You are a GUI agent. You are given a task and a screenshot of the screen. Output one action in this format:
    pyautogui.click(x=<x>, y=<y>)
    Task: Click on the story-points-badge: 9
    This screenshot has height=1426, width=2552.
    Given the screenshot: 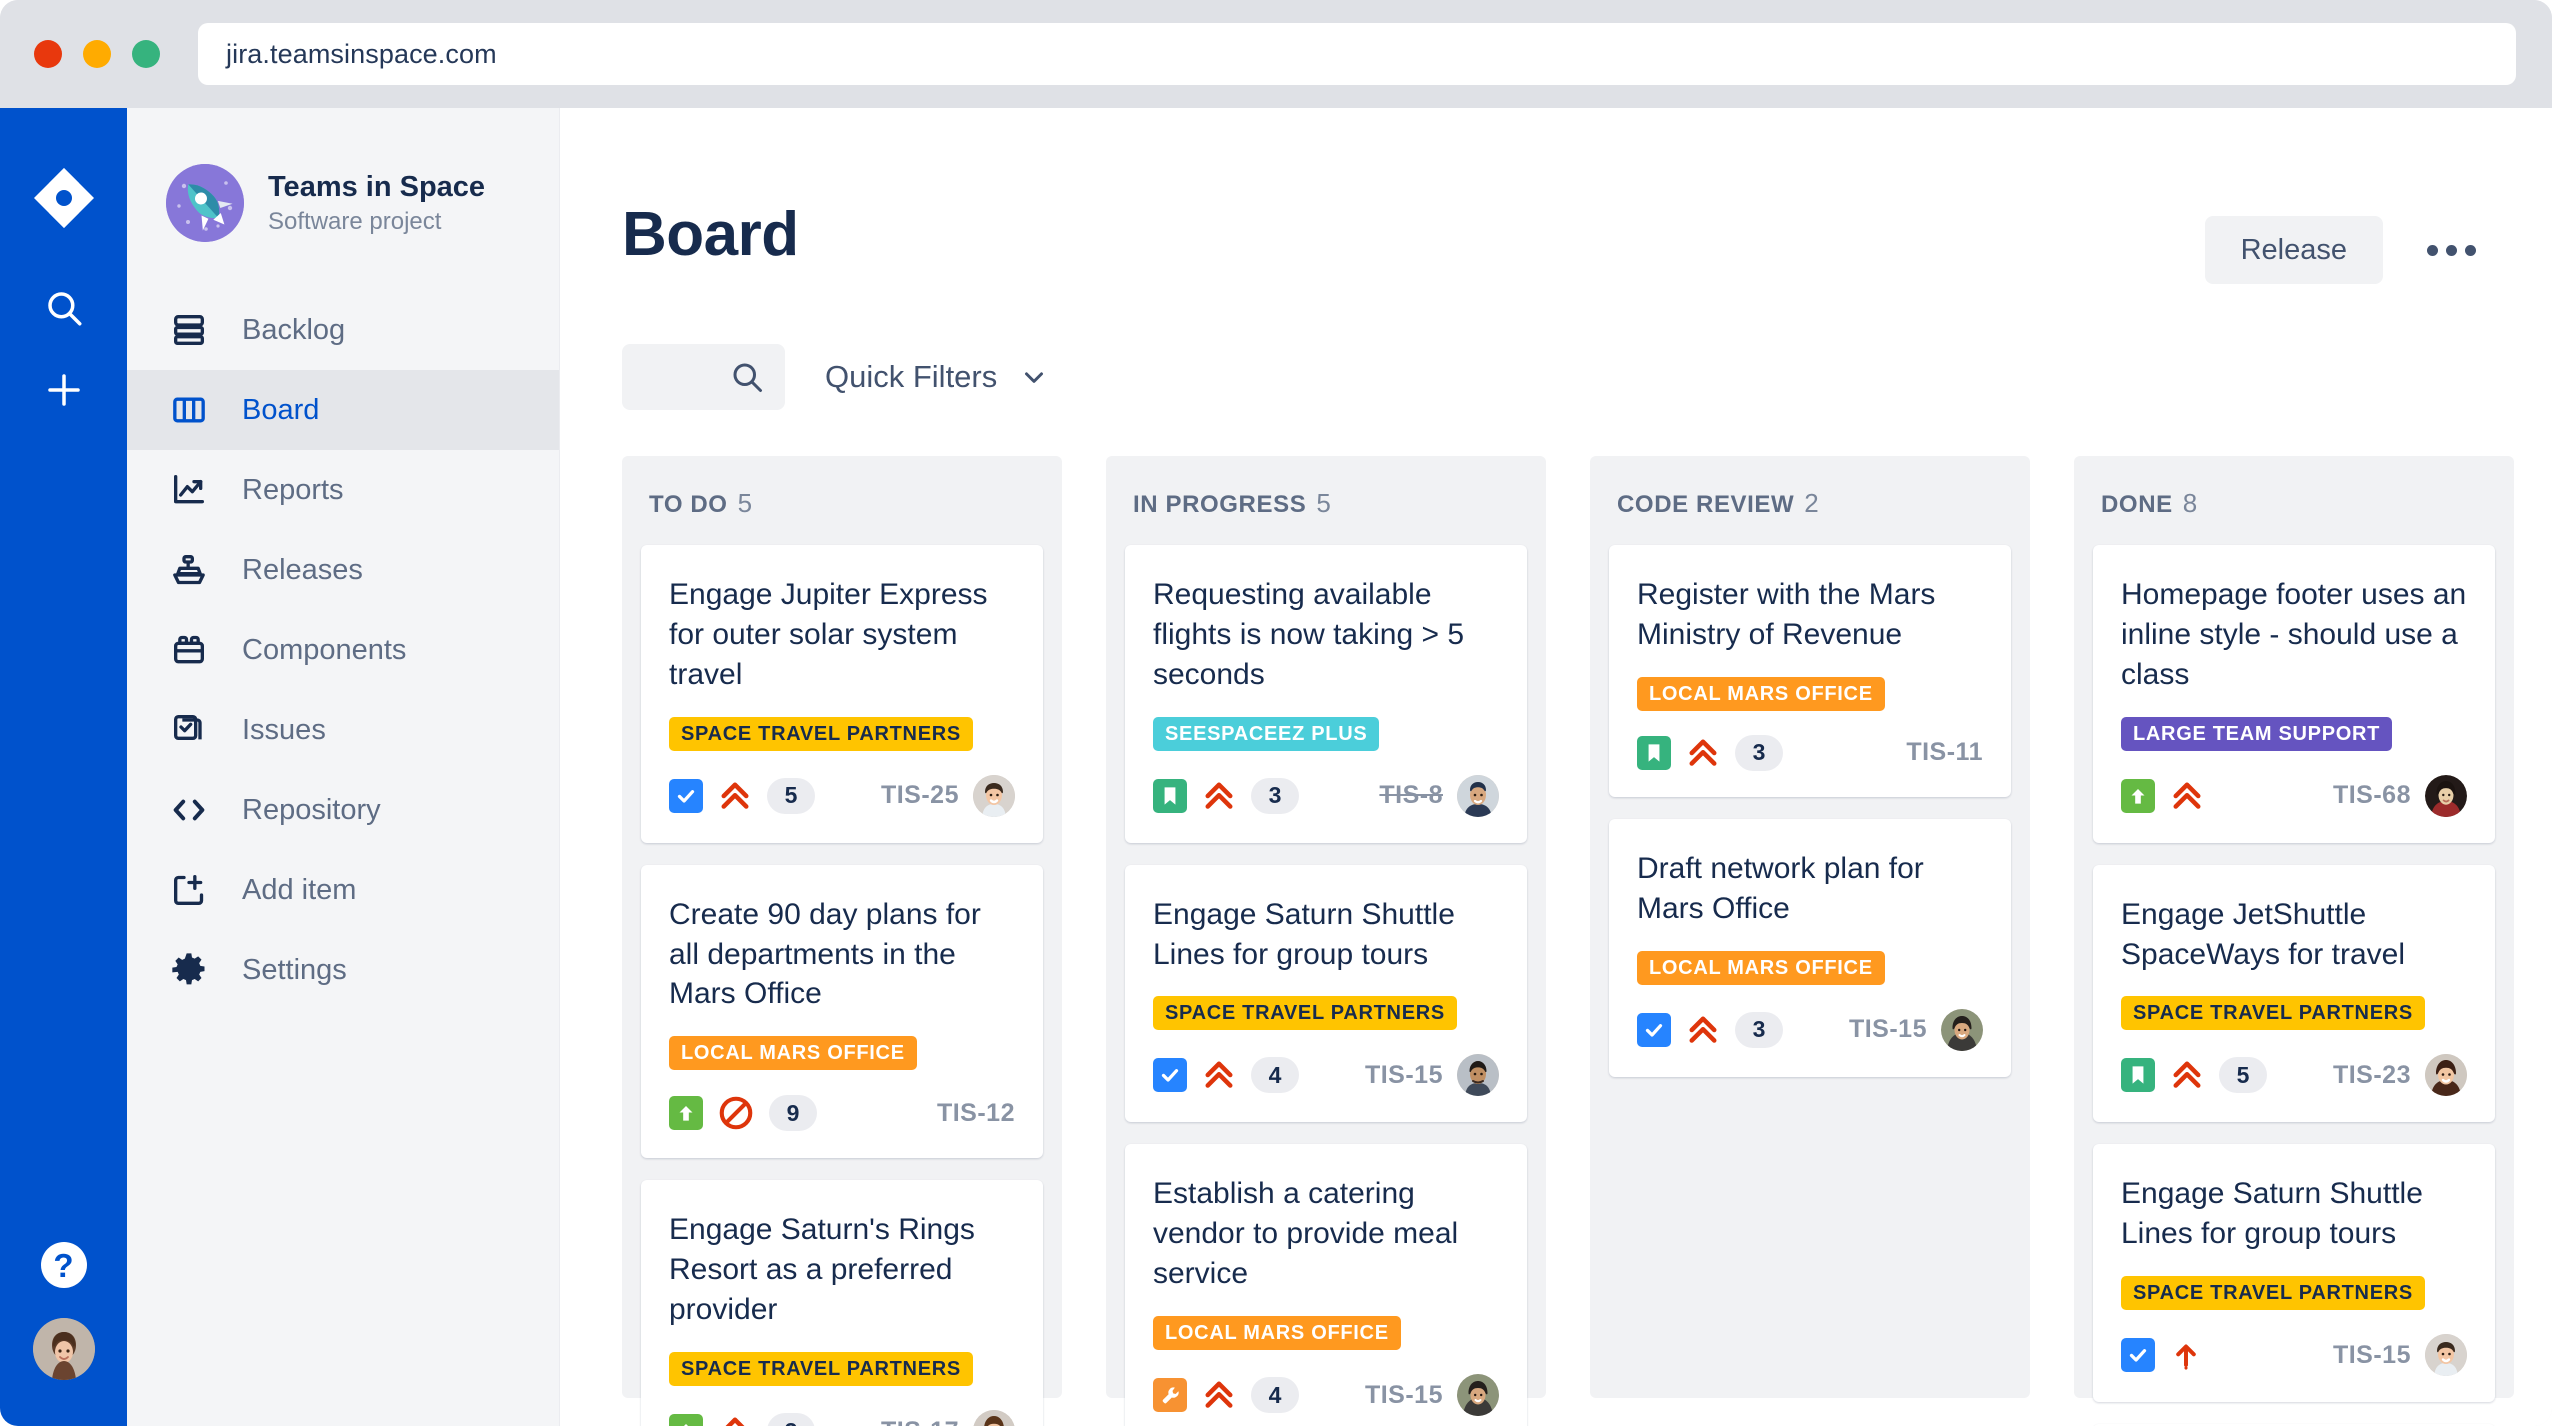 What is the action you would take?
    pyautogui.click(x=793, y=1113)
    